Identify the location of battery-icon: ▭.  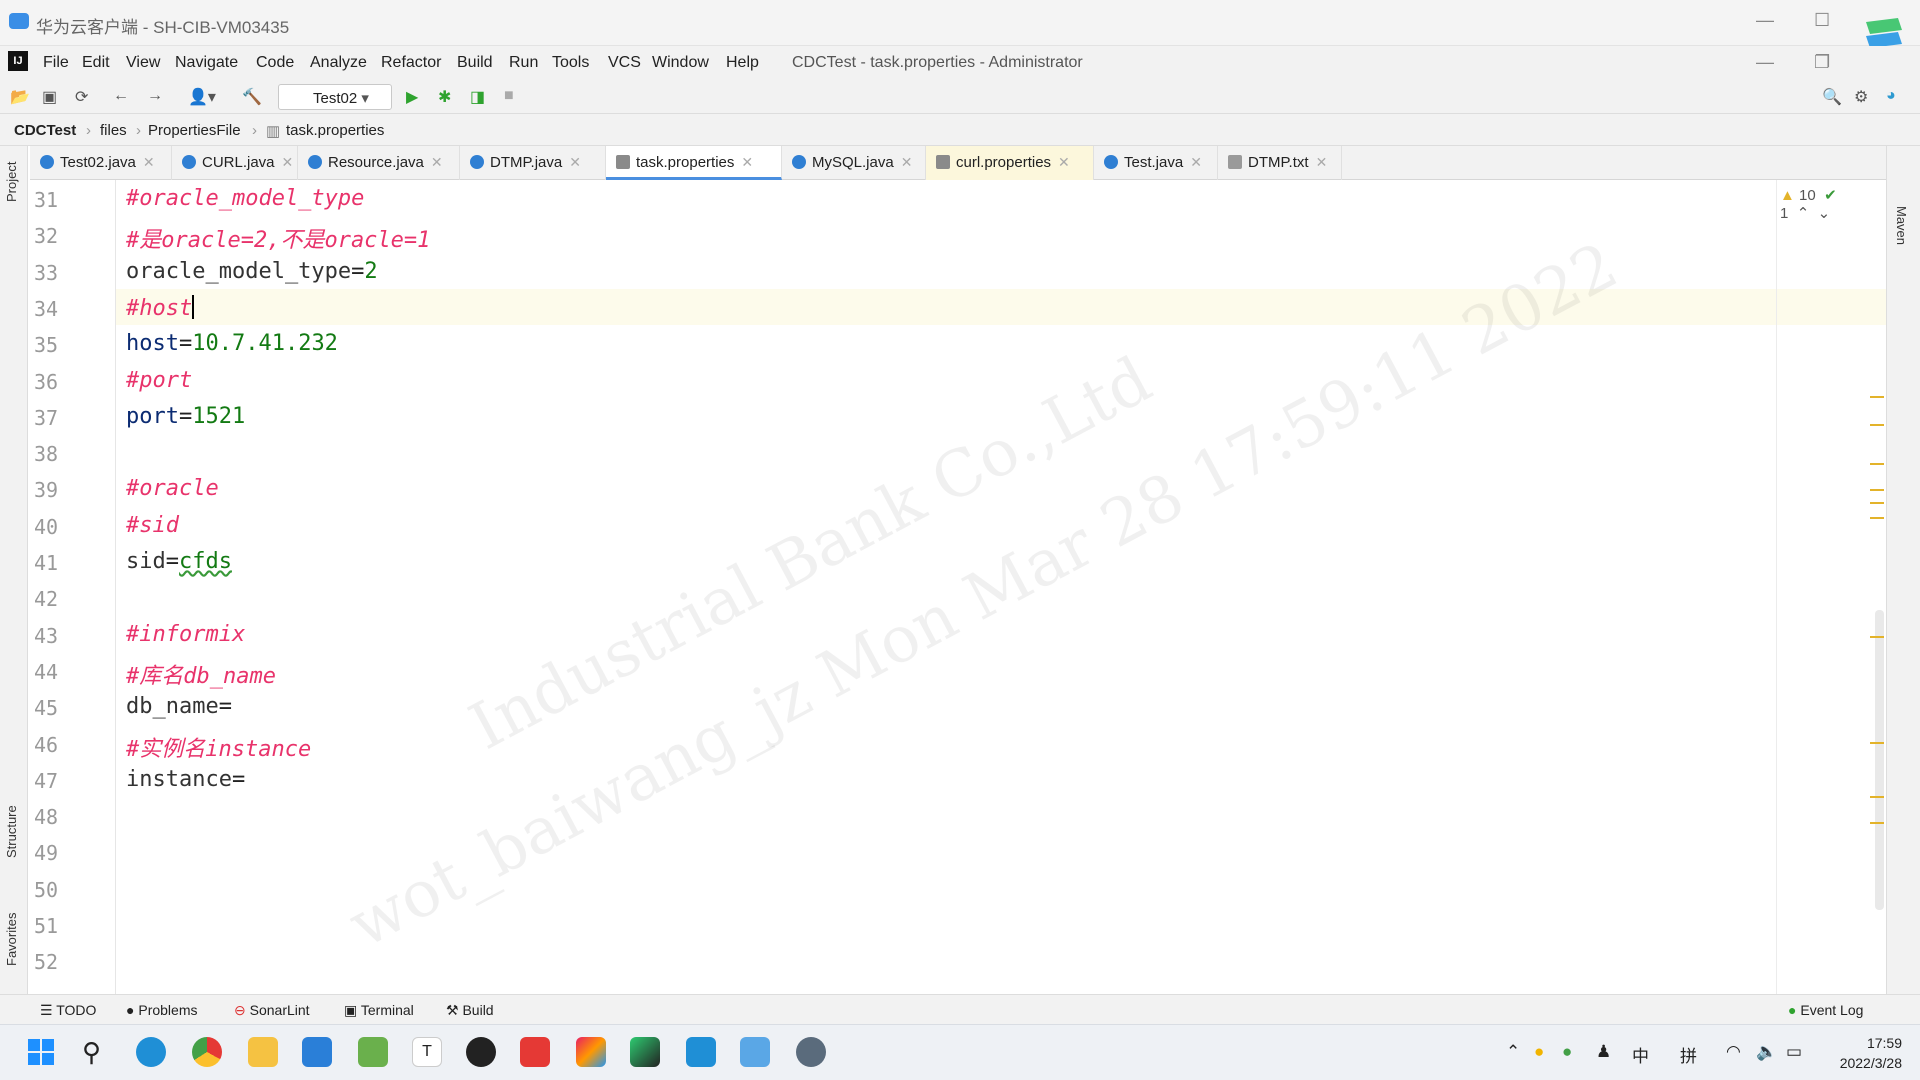
(1794, 1052).